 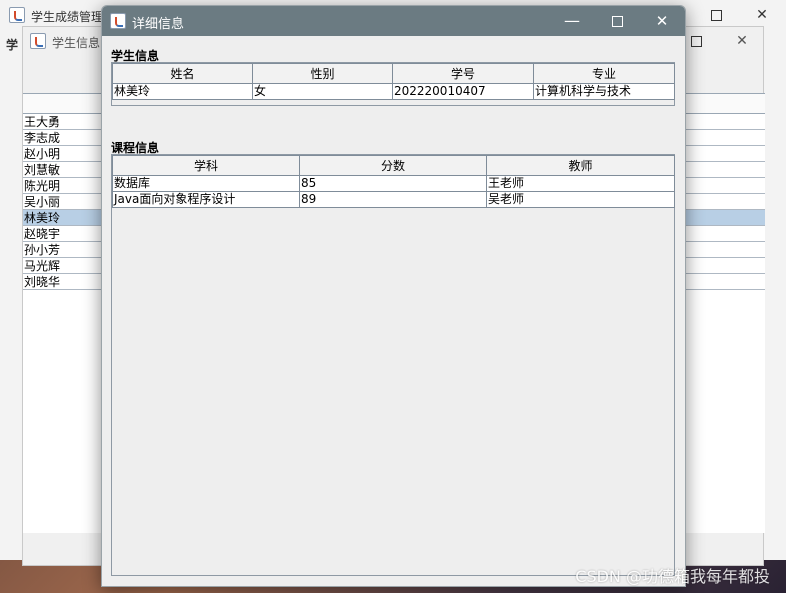 I want to click on course-info-table: 学科 分数 教师 数据库 85 王老师 Java面向对象程序设计 89 吴老师, so click(x=393, y=181).